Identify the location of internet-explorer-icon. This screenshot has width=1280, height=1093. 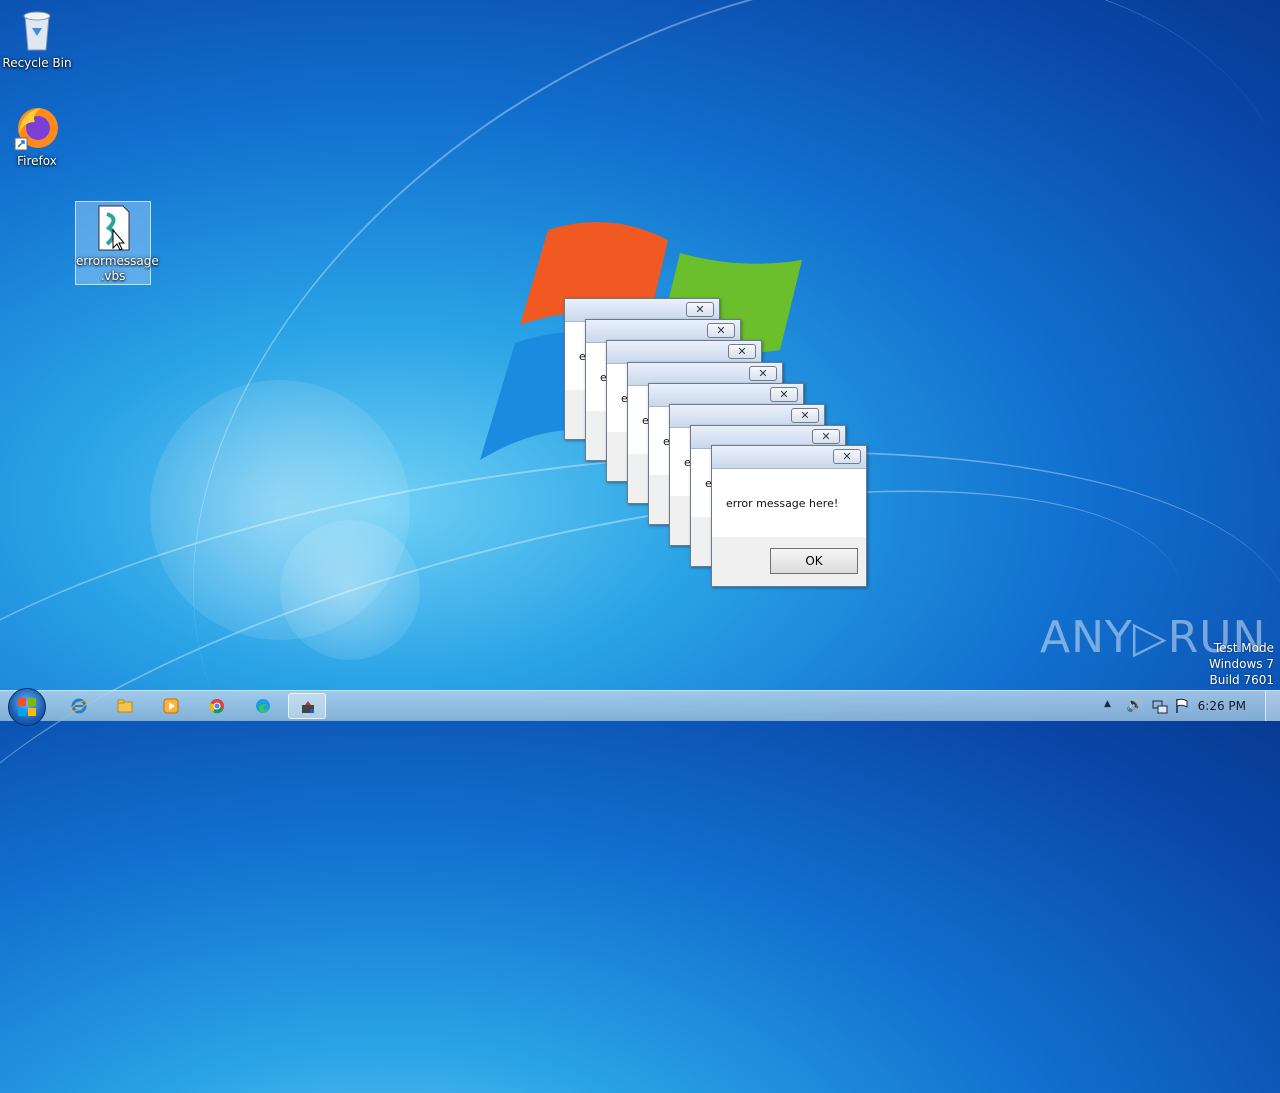
(79, 706).